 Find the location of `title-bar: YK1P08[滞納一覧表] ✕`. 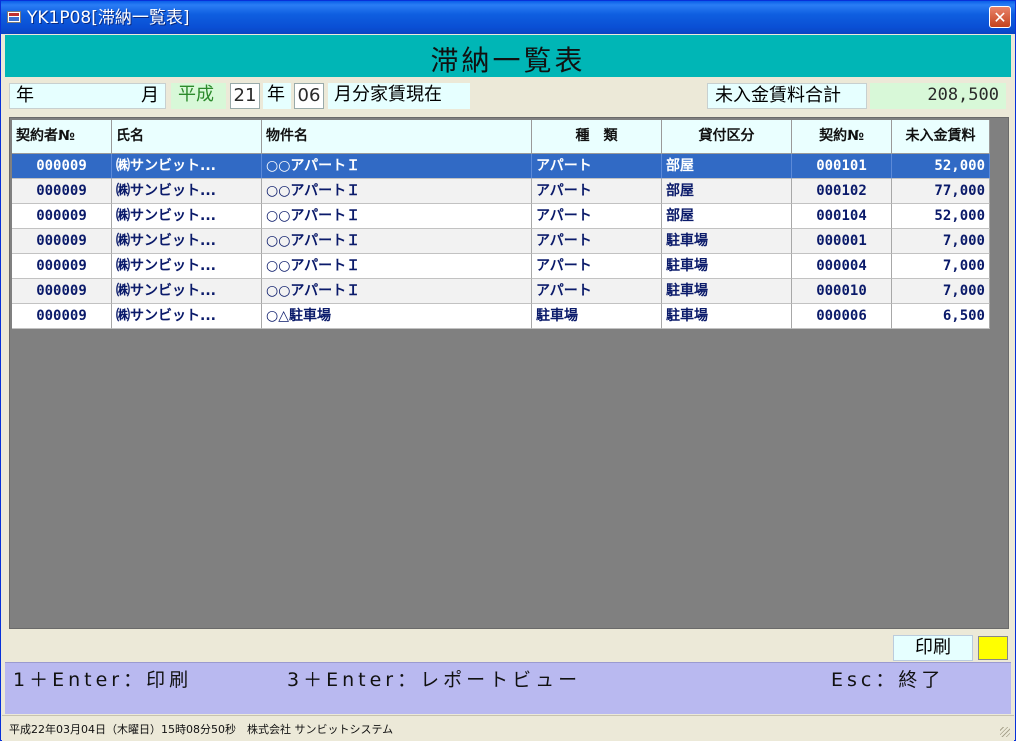

title-bar: YK1P08[滞納一覧表] ✕ is located at coordinates (508, 17).